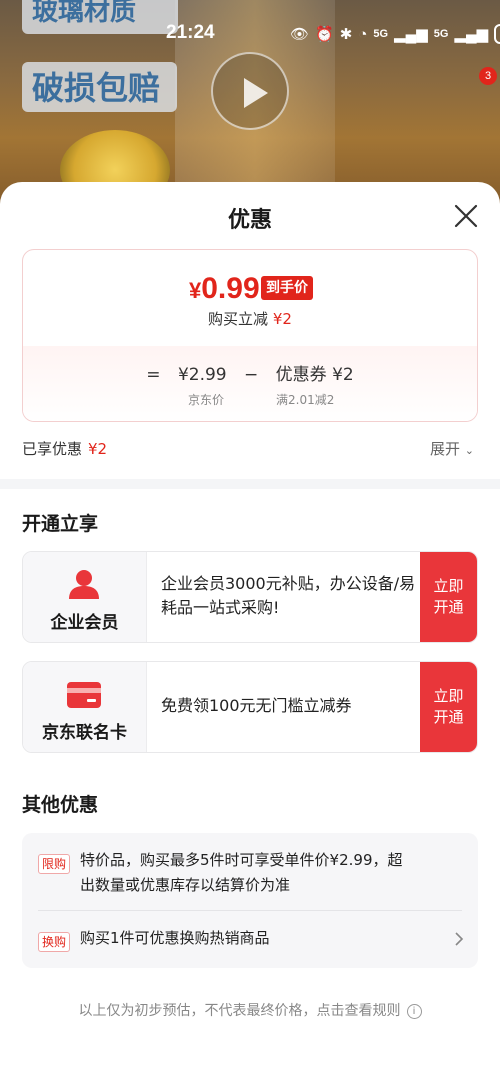 This screenshot has width=500, height=1085. Describe the element at coordinates (84, 695) in the screenshot. I see `card-icon` at that location.